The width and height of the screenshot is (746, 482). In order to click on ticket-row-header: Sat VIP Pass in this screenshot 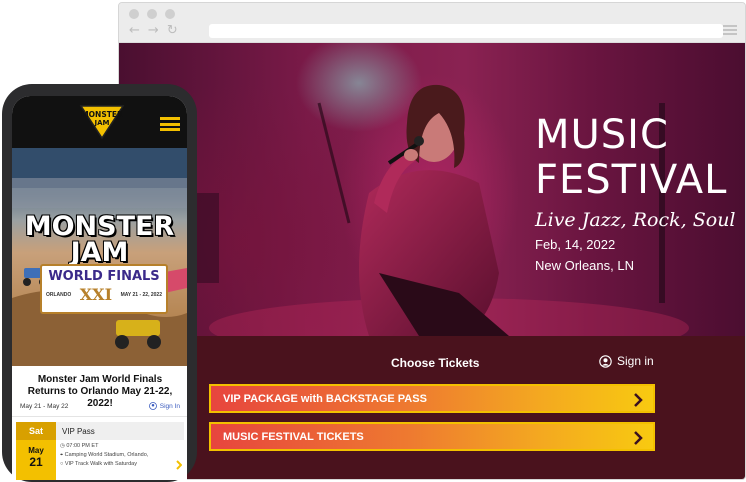, I will do `click(100, 431)`.